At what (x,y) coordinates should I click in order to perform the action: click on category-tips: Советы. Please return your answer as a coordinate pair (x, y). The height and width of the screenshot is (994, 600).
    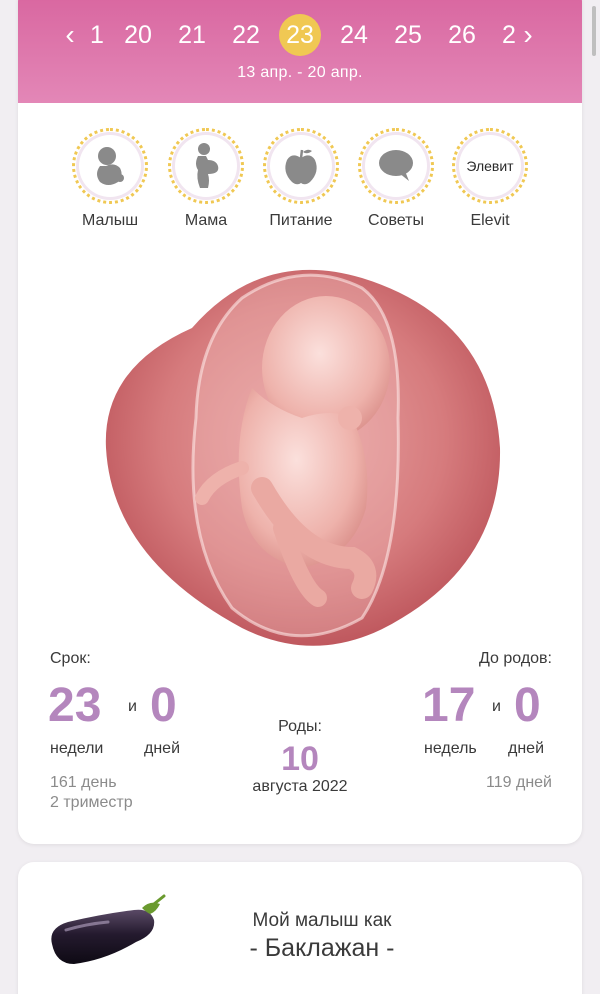
    Looking at the image, I should click on (396, 183).